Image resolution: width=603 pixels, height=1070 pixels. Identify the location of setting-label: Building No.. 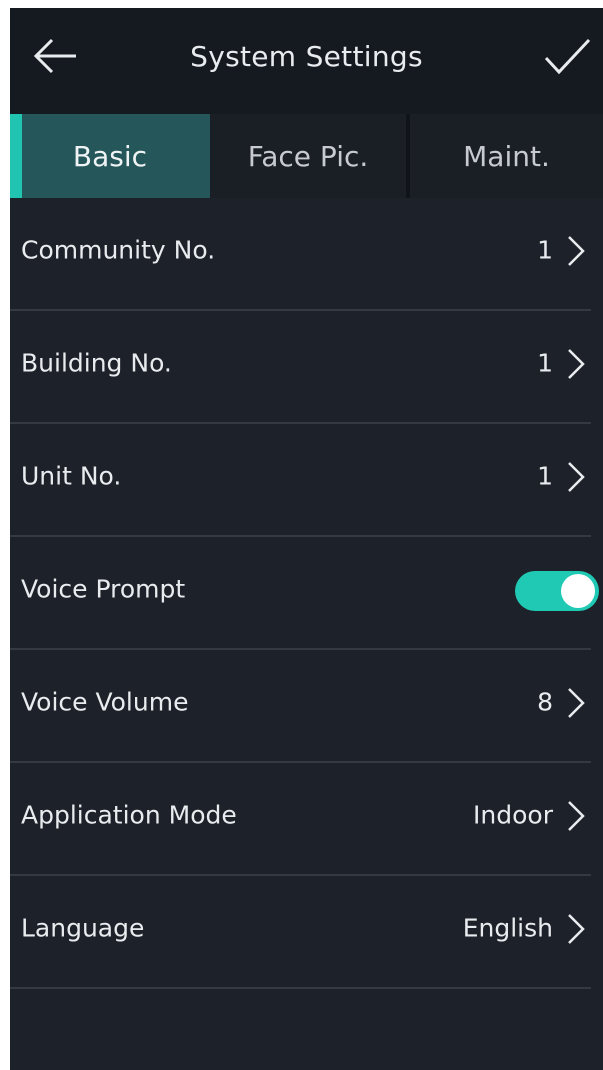
(96, 363).